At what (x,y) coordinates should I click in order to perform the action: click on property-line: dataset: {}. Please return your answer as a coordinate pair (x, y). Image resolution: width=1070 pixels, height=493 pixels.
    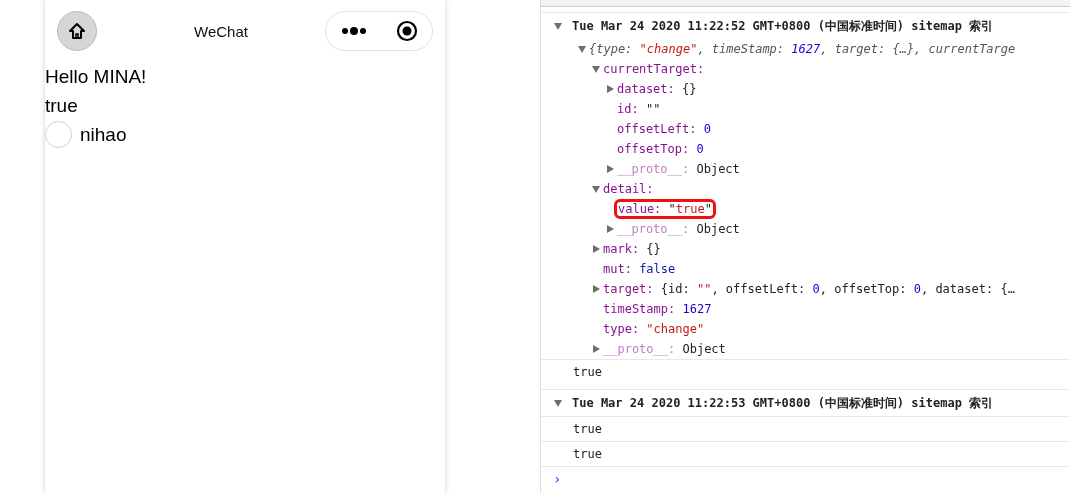
    Looking at the image, I should click on (657, 89).